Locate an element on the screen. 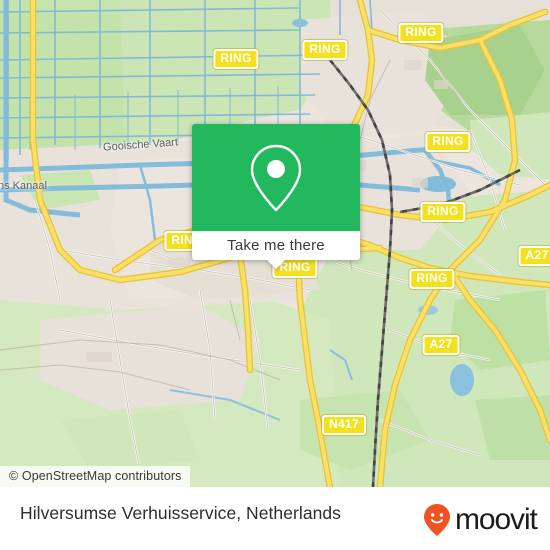  label-text: ns Kanaal is located at coordinates (23, 186).